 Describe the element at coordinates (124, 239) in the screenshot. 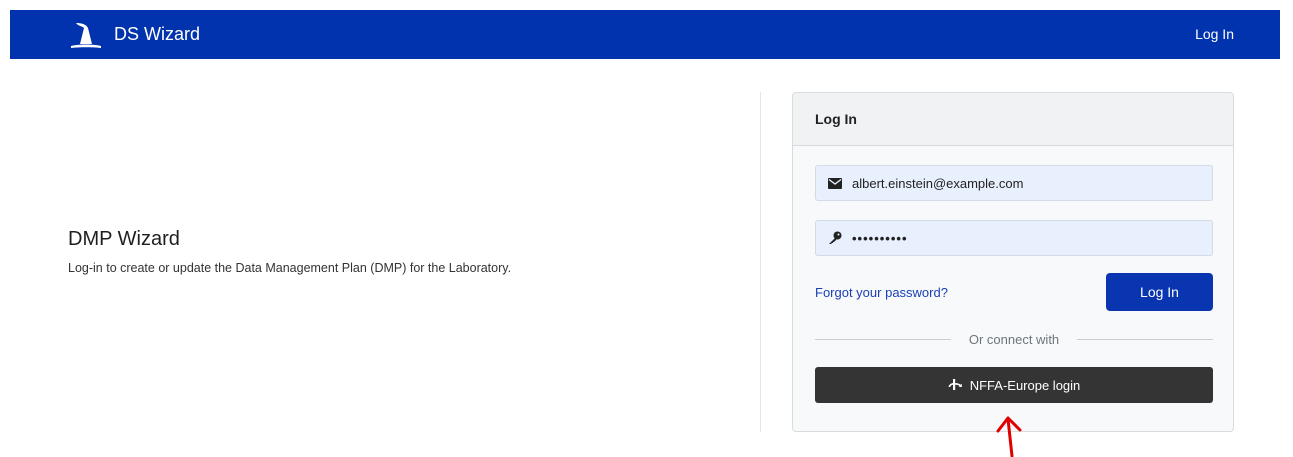

I see `intro-title: DMP Wizard` at that location.